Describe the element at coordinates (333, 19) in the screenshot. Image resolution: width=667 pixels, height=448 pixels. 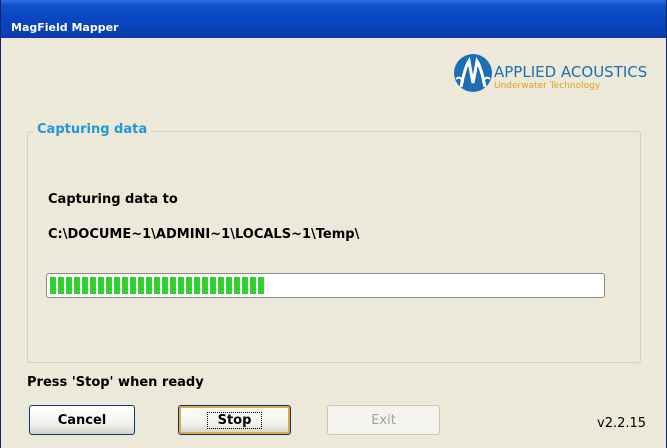
I see `title-bar: MagField Mapper` at that location.